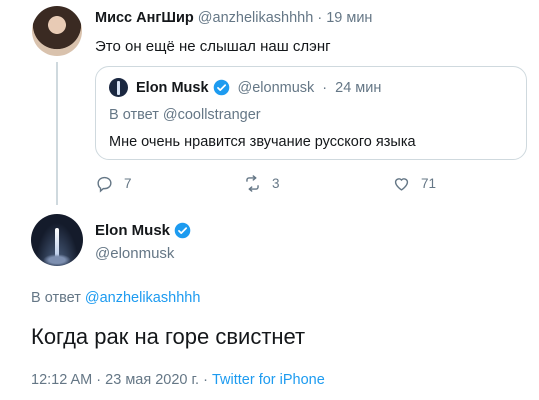  Describe the element at coordinates (213, 46) in the screenshot. I see `tweet-text: Это он ещё не слышал наш слэнг` at that location.